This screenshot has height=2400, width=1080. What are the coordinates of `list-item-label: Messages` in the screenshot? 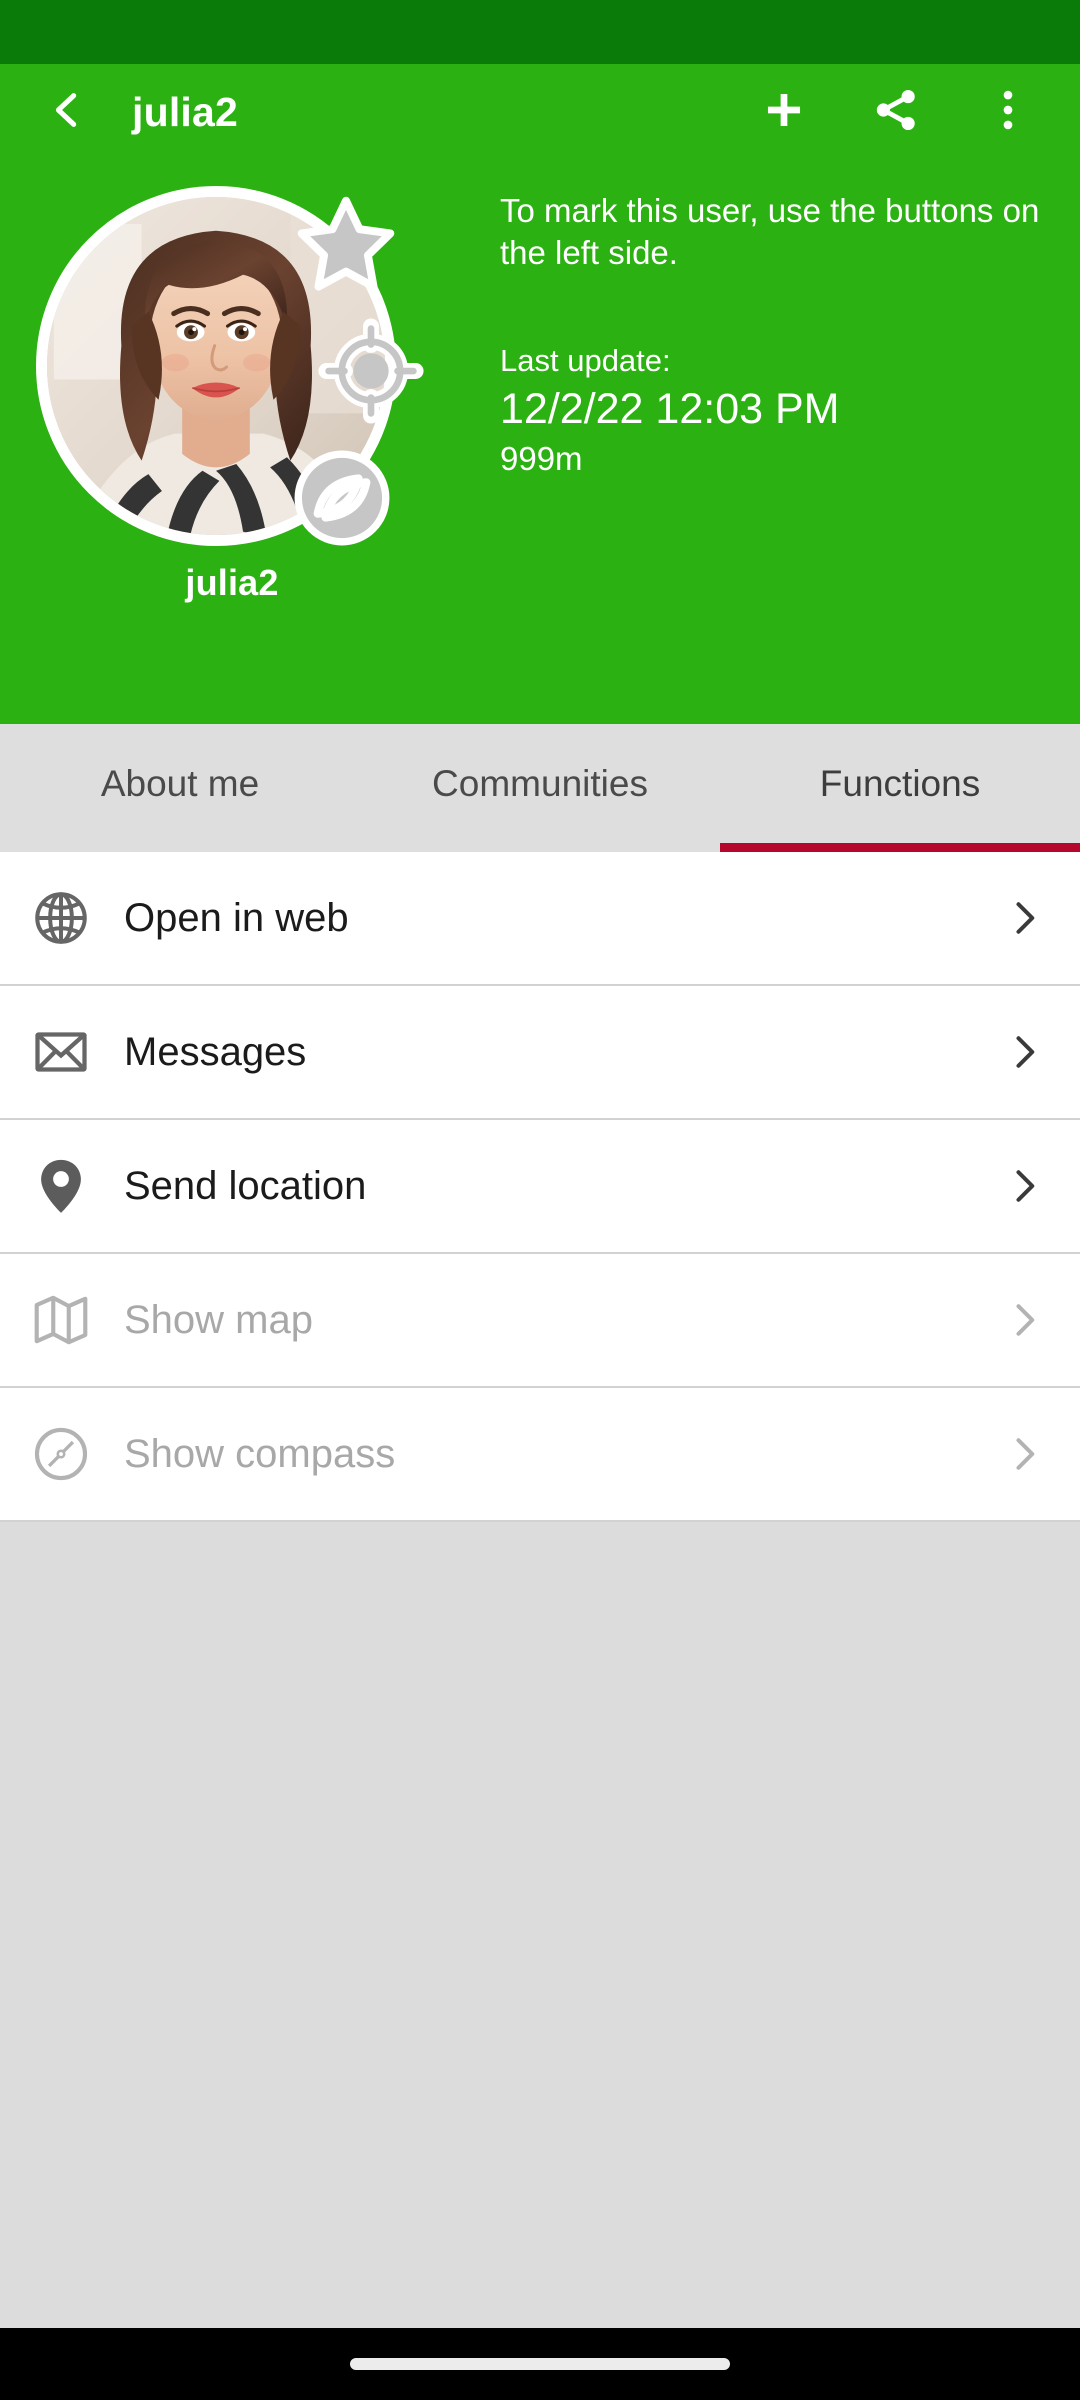 It's located at (215, 1051).